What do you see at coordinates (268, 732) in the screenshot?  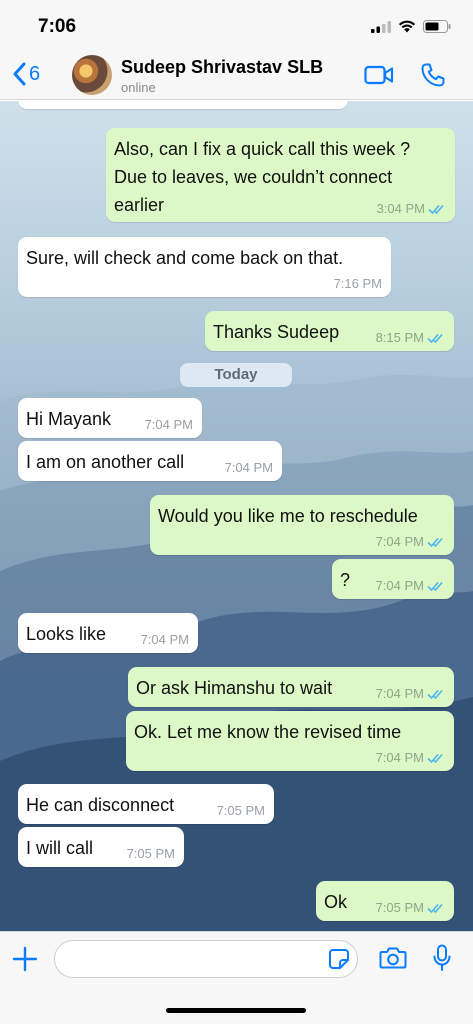 I see `message-text: Ok. Let me know the revised time` at bounding box center [268, 732].